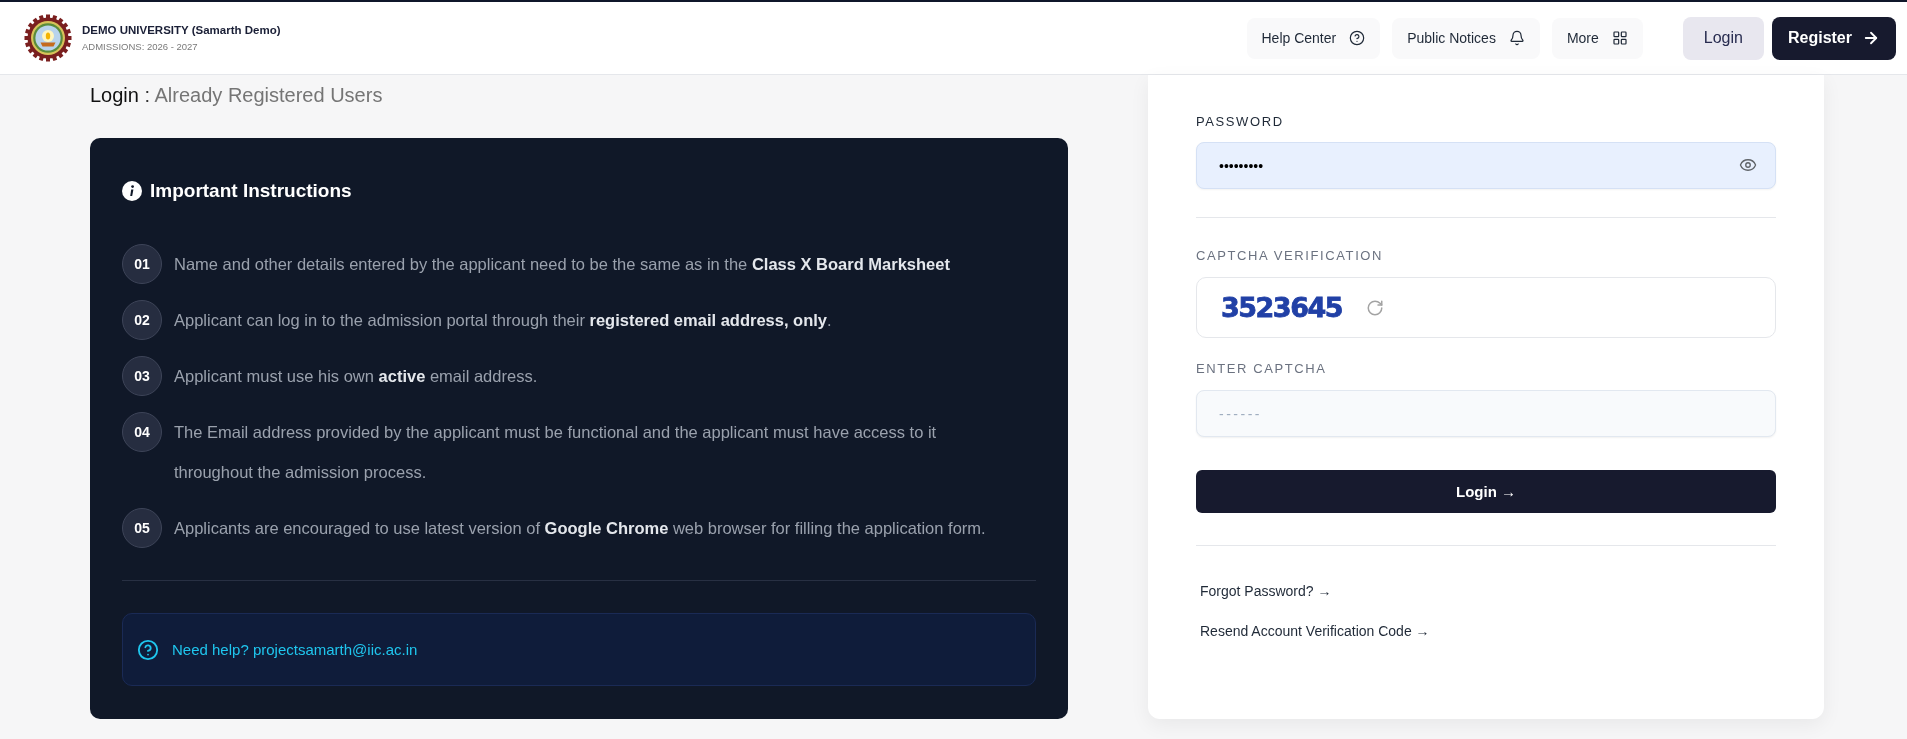  What do you see at coordinates (140, 47) in the screenshot?
I see `admission-session: ADMISSIONS: 2026 - 2027` at bounding box center [140, 47].